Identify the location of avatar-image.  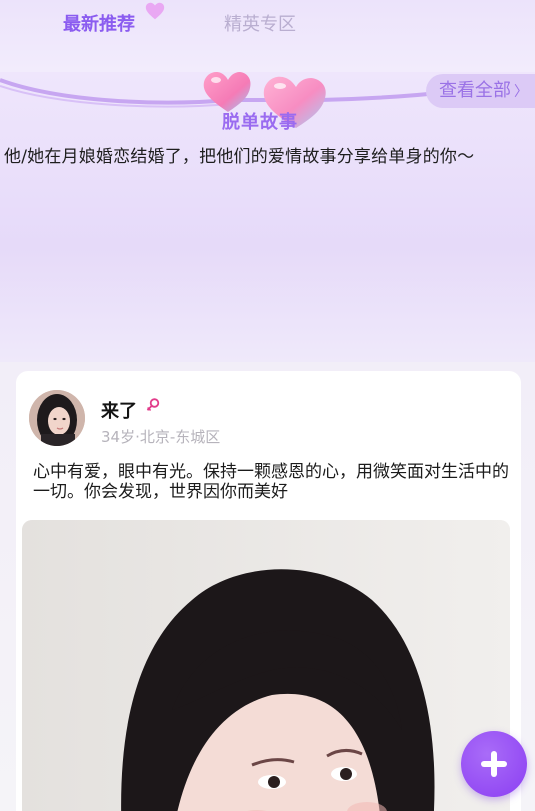
(57, 418).